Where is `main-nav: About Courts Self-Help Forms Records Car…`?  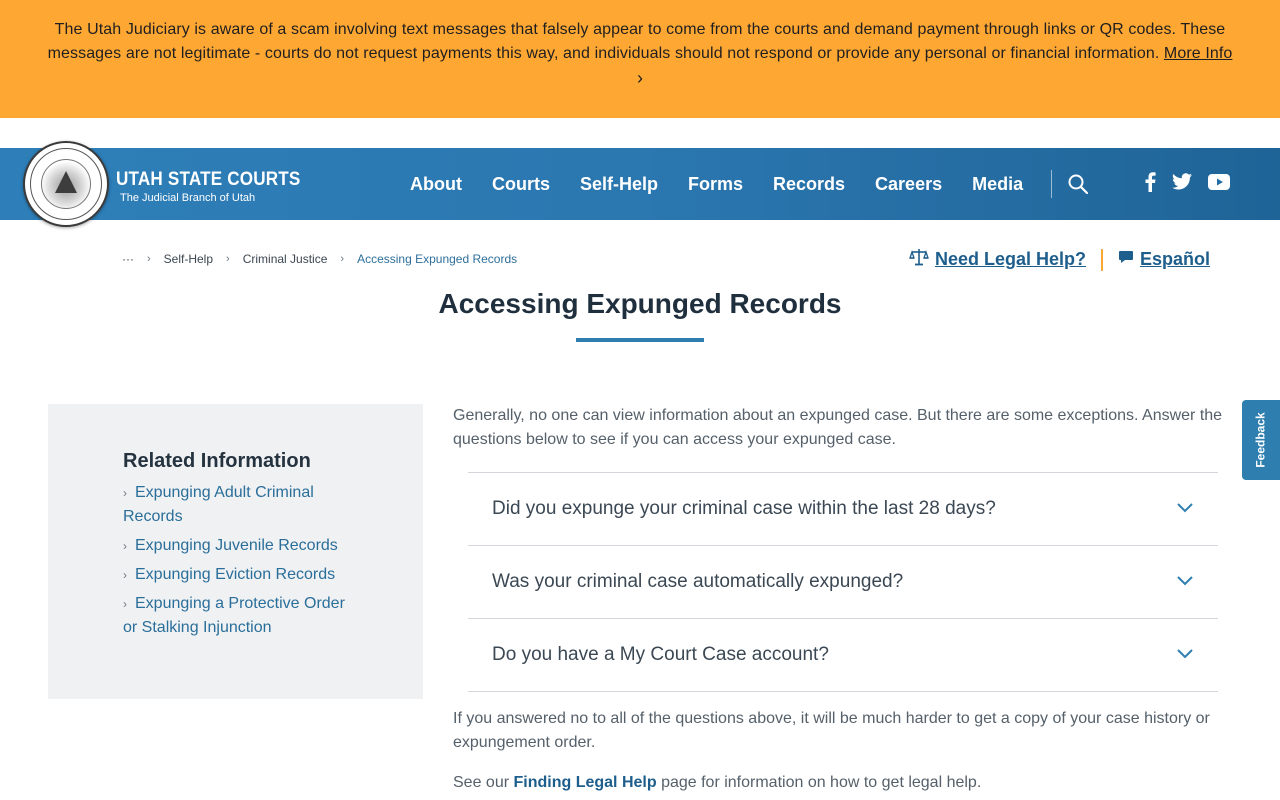
main-nav: About Courts Self-Help Forms Records Car… is located at coordinates (742, 184).